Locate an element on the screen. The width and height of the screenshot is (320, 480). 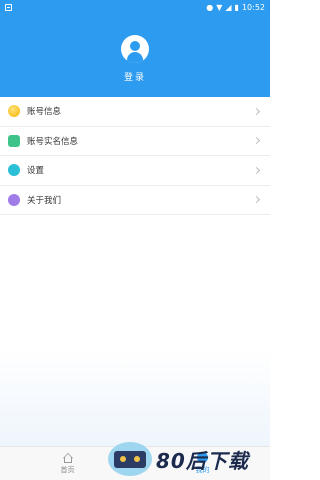
menu-item-label: 账号信息 is located at coordinates (44, 112).